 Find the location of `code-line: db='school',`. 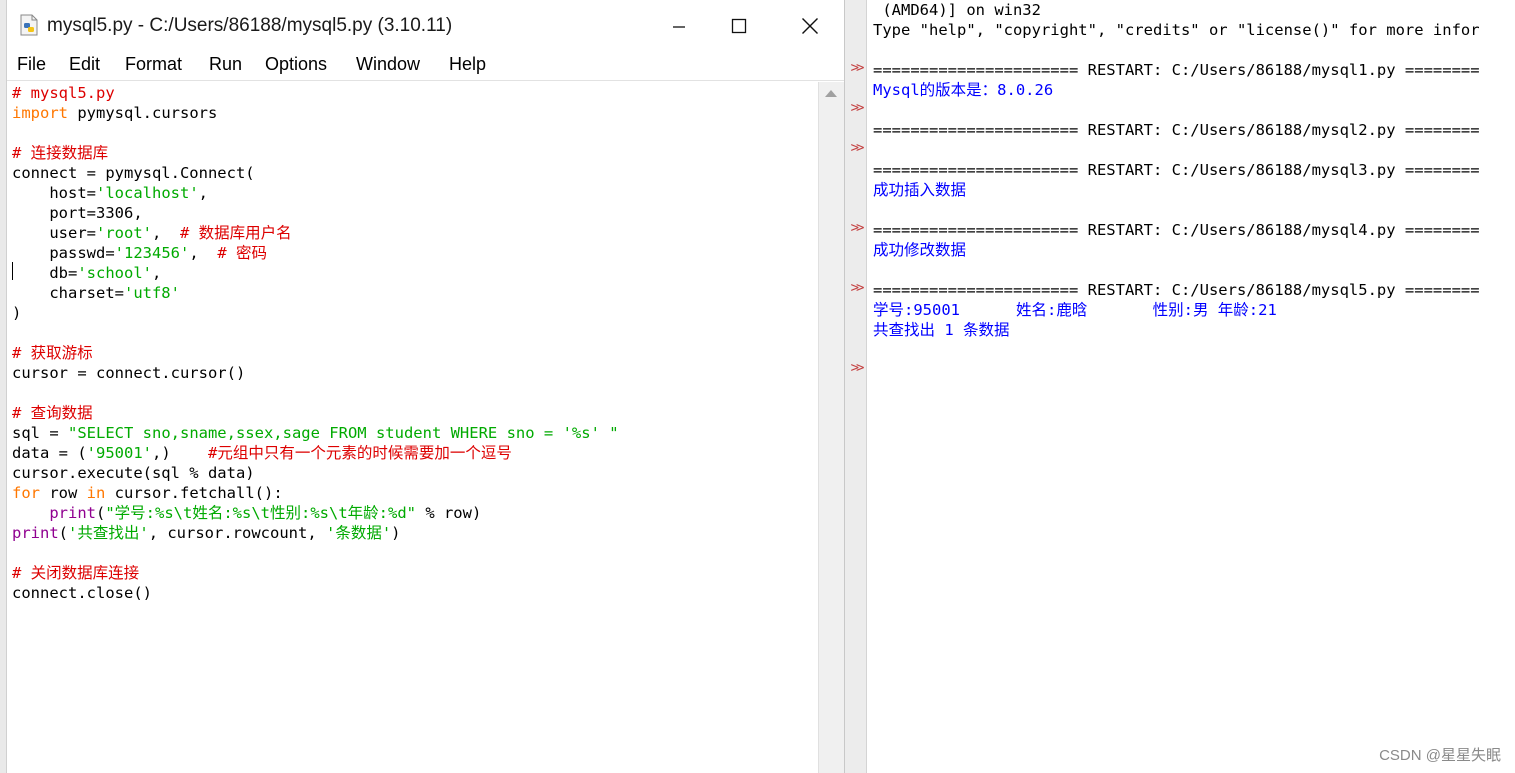

code-line: db='school', is located at coordinates (86, 273).